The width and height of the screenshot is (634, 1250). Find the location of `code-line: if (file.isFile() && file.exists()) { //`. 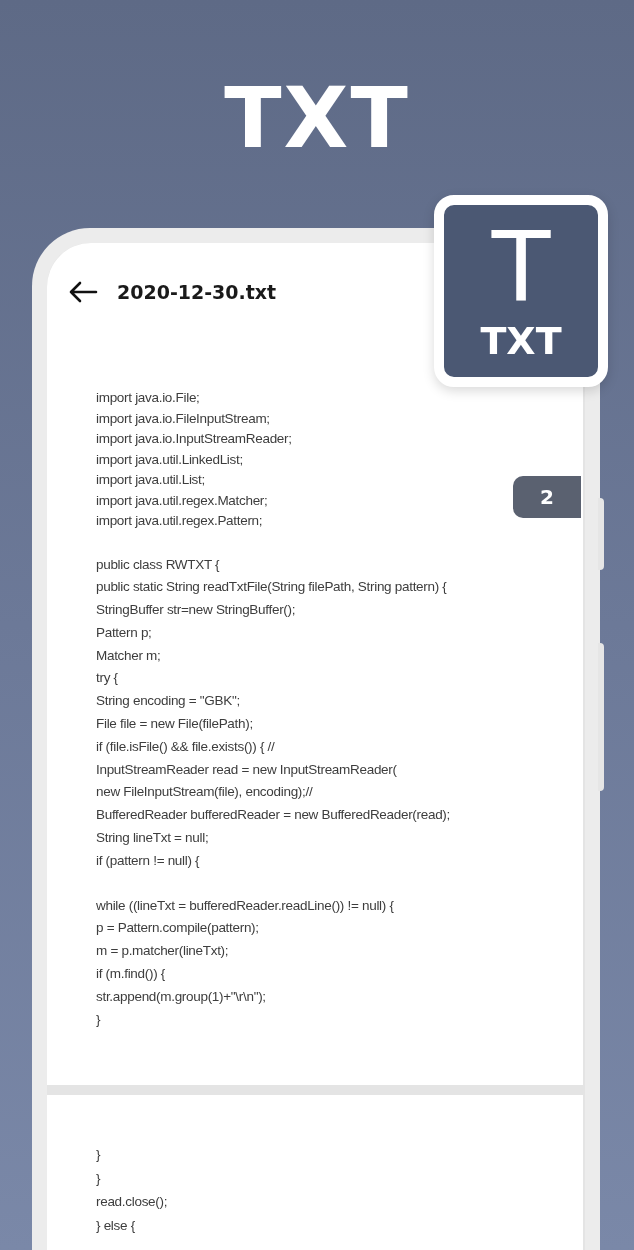

code-line: if (file.isFile() && file.exists()) { // is located at coordinates (185, 746).